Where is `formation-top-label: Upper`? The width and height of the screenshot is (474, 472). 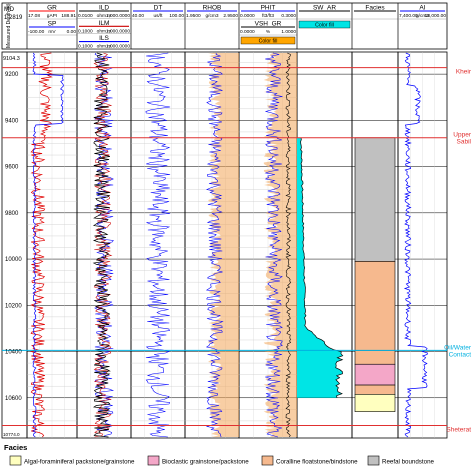
formation-top-label: Upper is located at coordinates (462, 135).